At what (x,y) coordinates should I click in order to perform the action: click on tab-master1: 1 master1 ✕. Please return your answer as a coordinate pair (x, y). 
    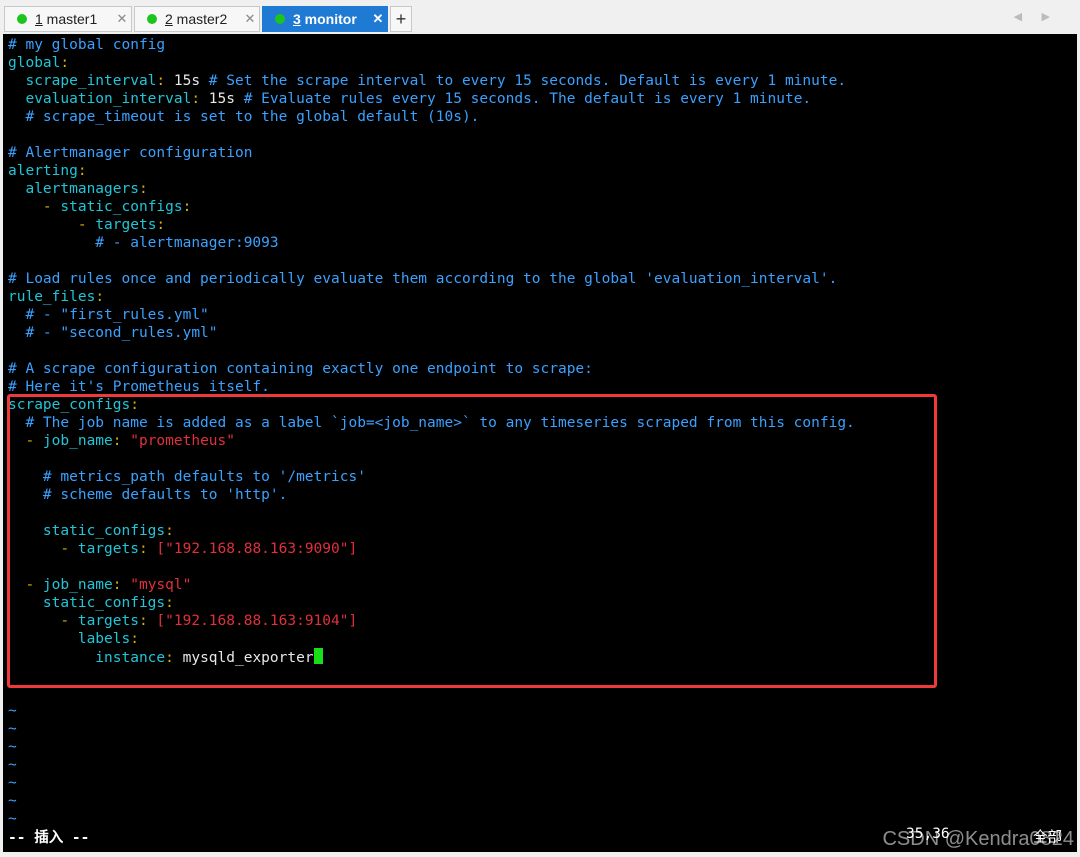
    Looking at the image, I should click on (68, 19).